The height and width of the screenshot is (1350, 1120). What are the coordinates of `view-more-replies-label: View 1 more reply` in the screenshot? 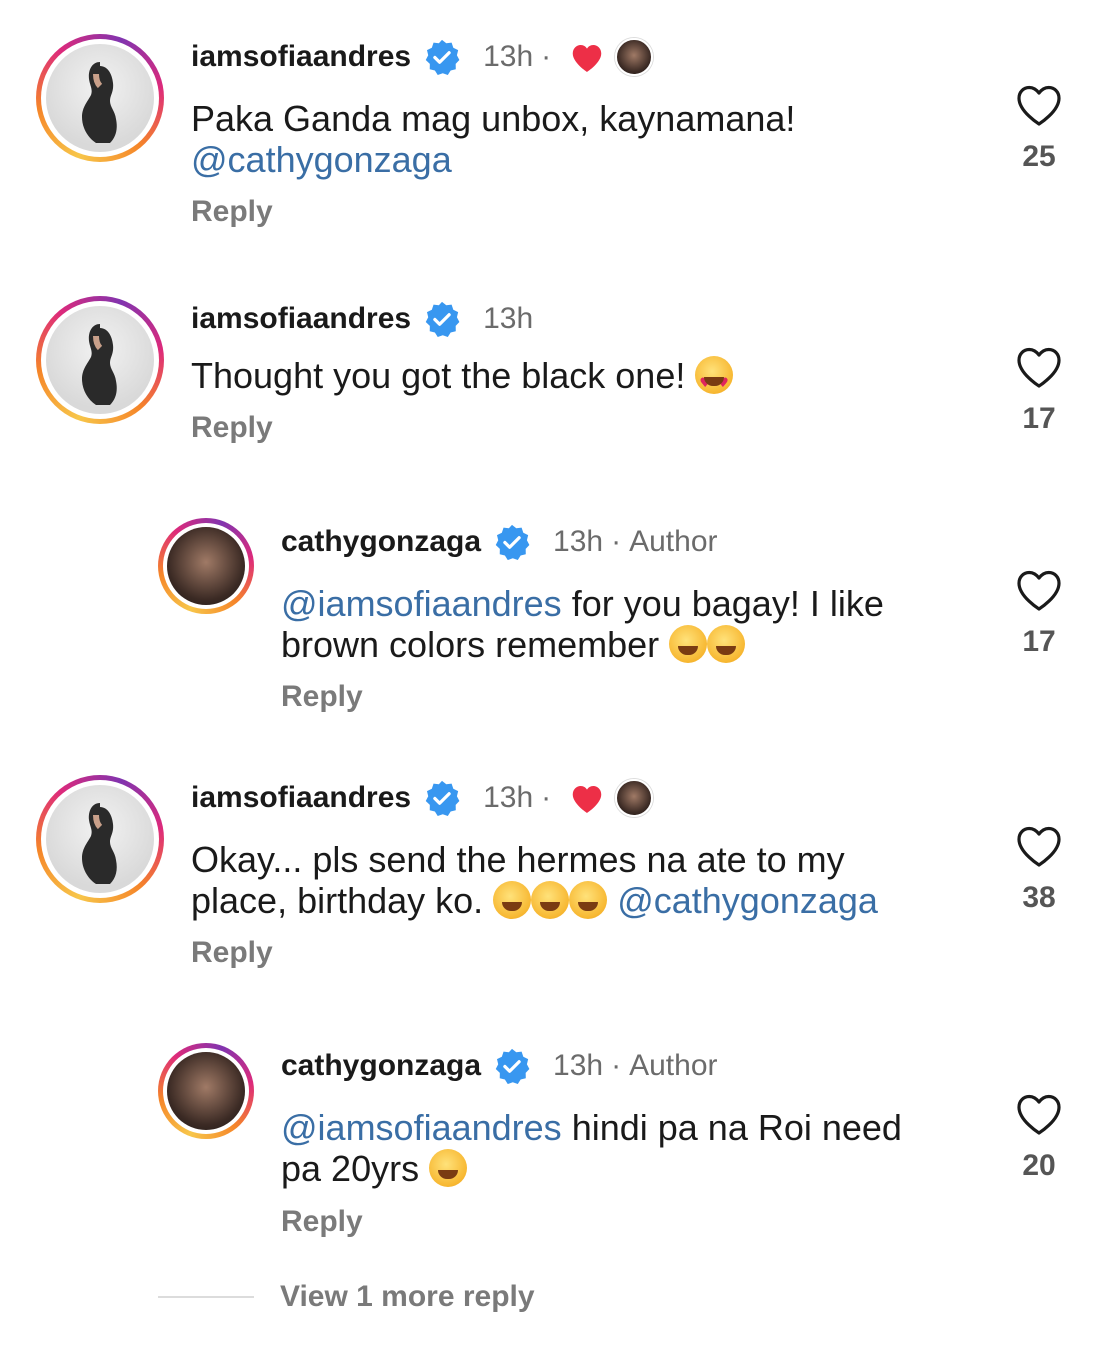 It's located at (407, 1297).